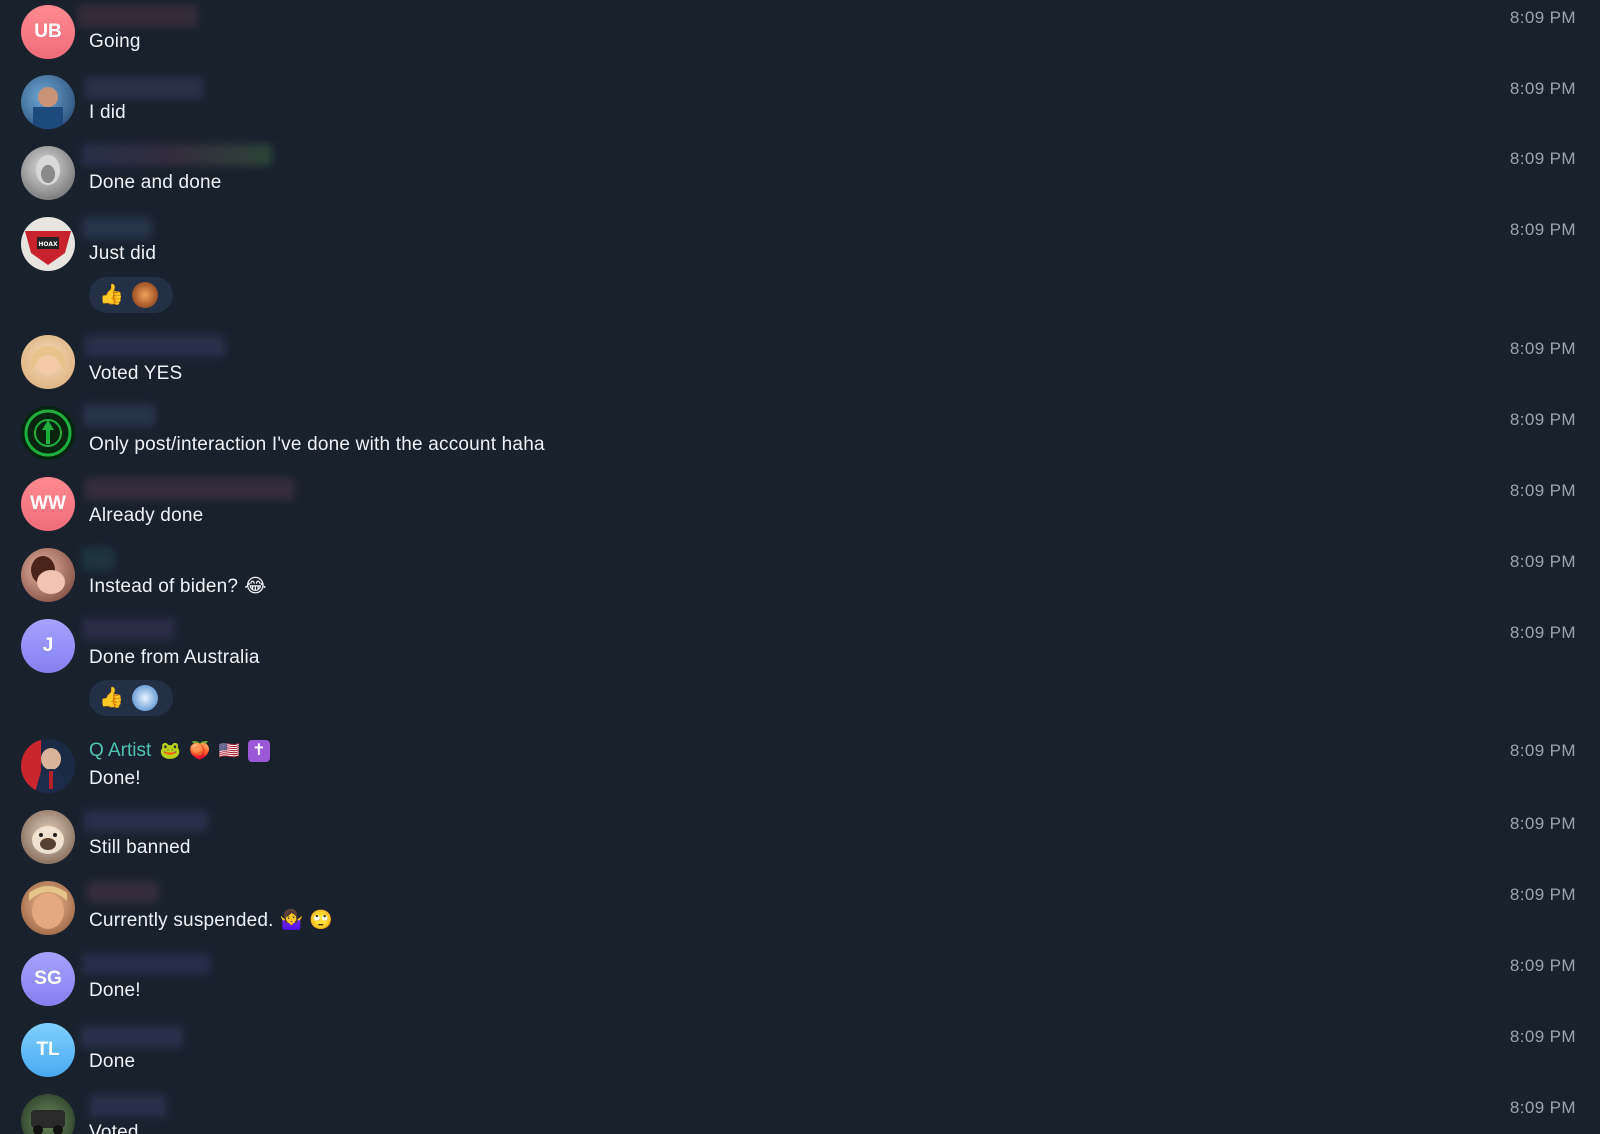  I want to click on message-text: Instead of biden? 😂, so click(178, 586).